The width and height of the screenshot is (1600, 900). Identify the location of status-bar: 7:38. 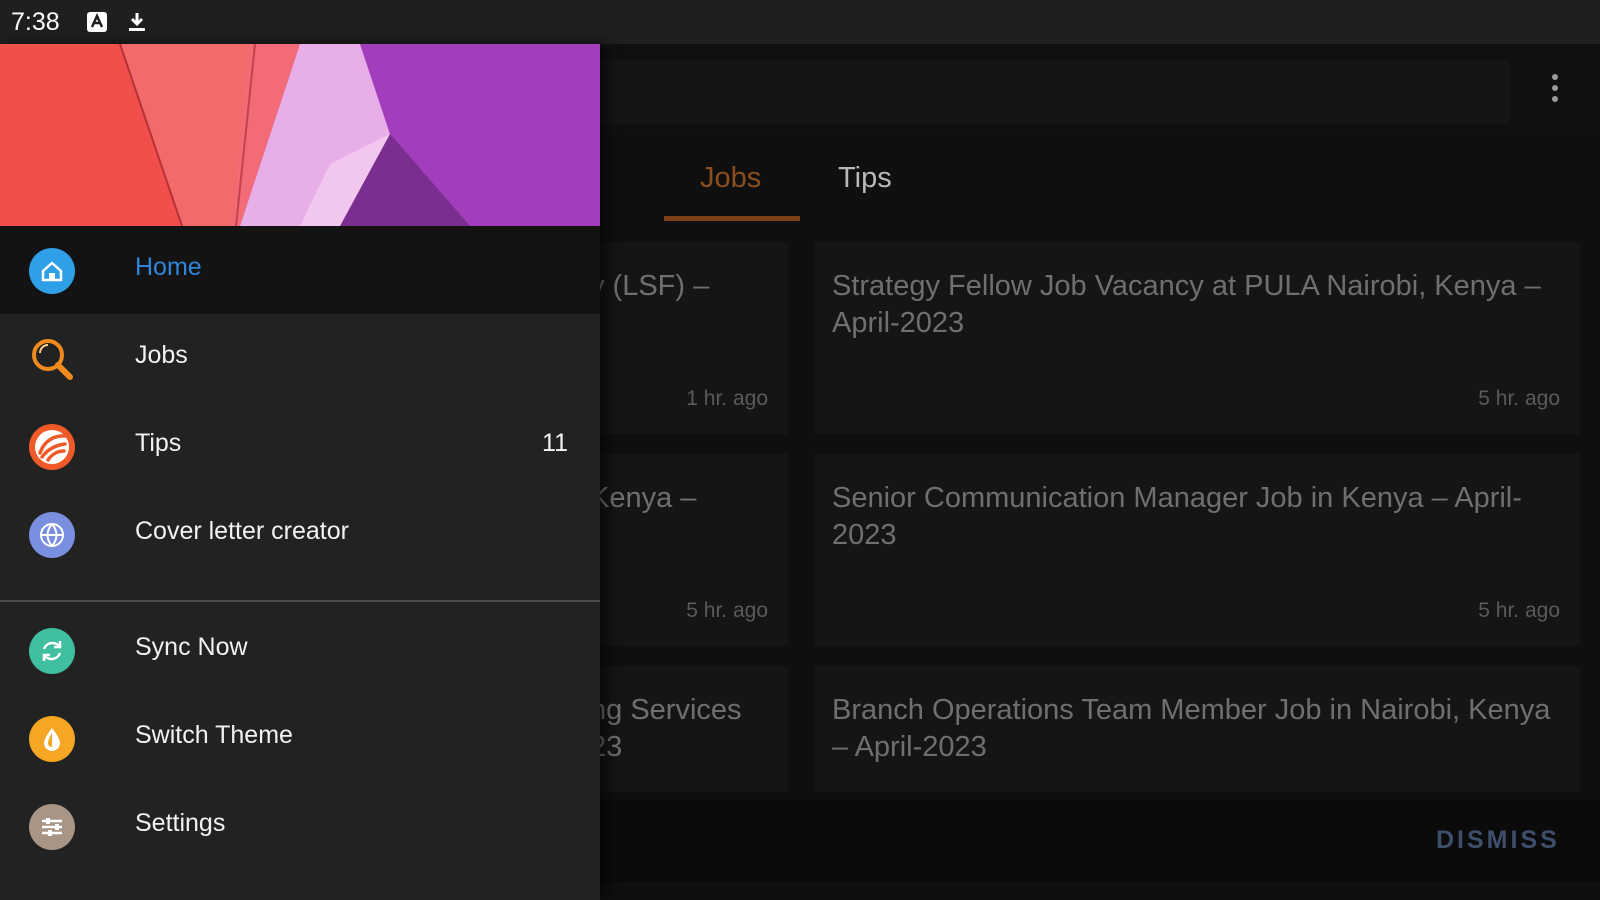
(800, 22).